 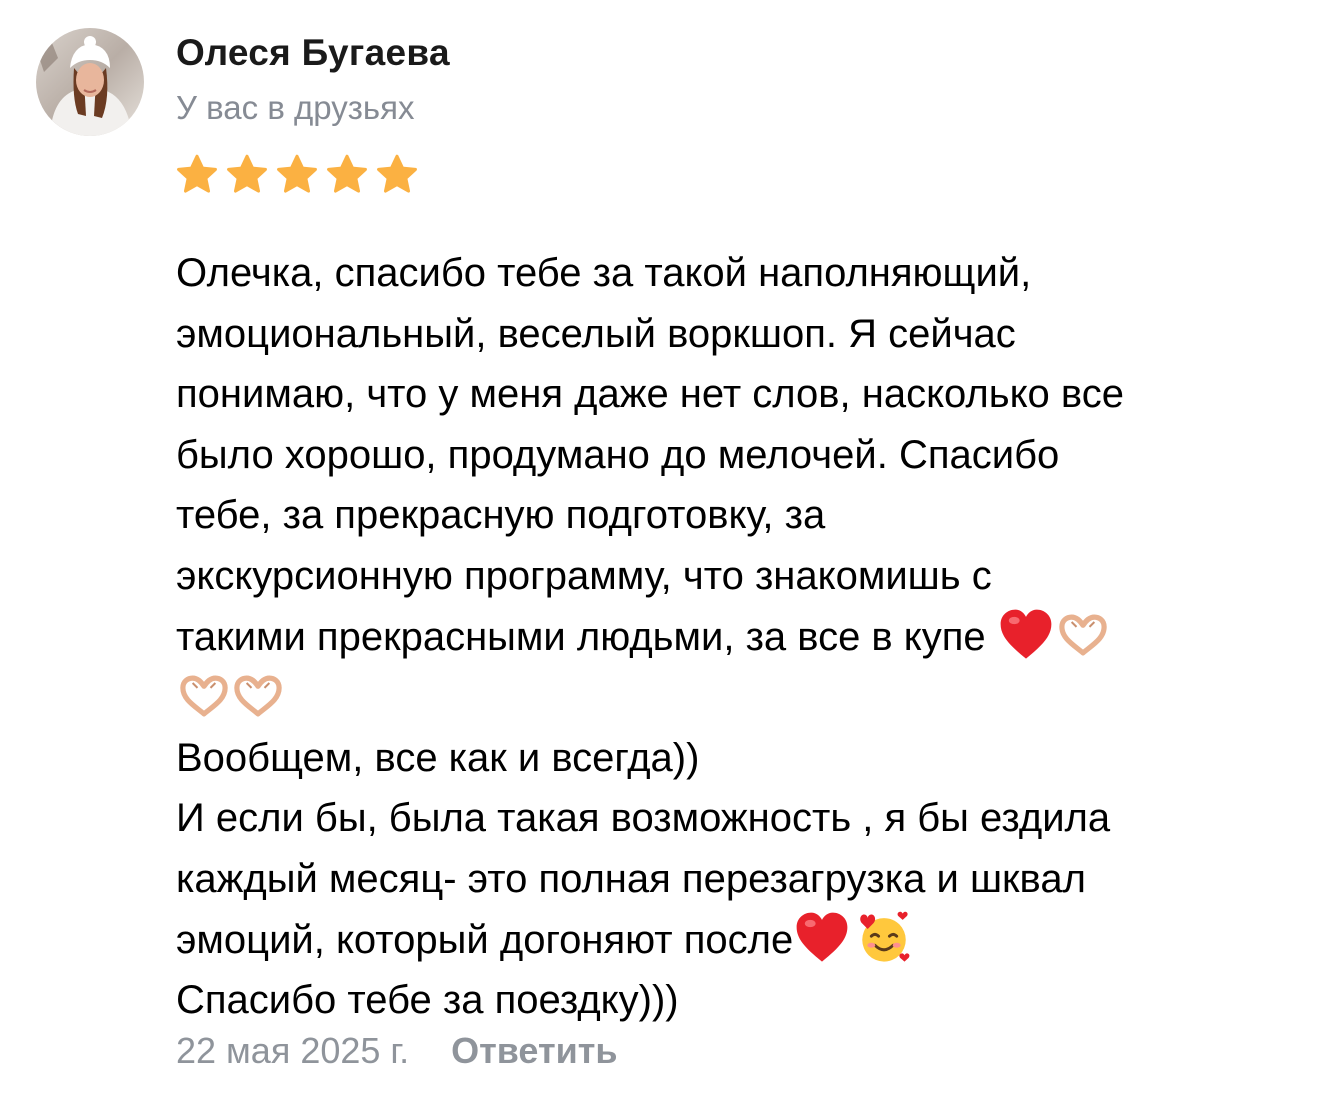 I want to click on review-text-line: Вообщем, все как и всегда)), so click(x=438, y=757).